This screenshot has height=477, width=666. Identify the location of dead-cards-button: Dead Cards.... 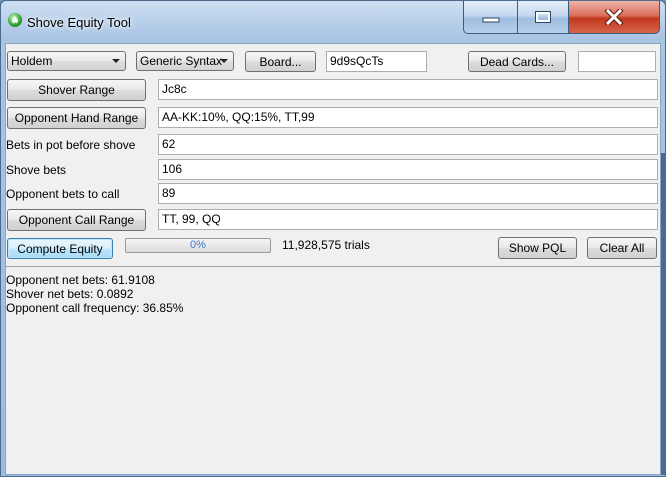
(517, 61).